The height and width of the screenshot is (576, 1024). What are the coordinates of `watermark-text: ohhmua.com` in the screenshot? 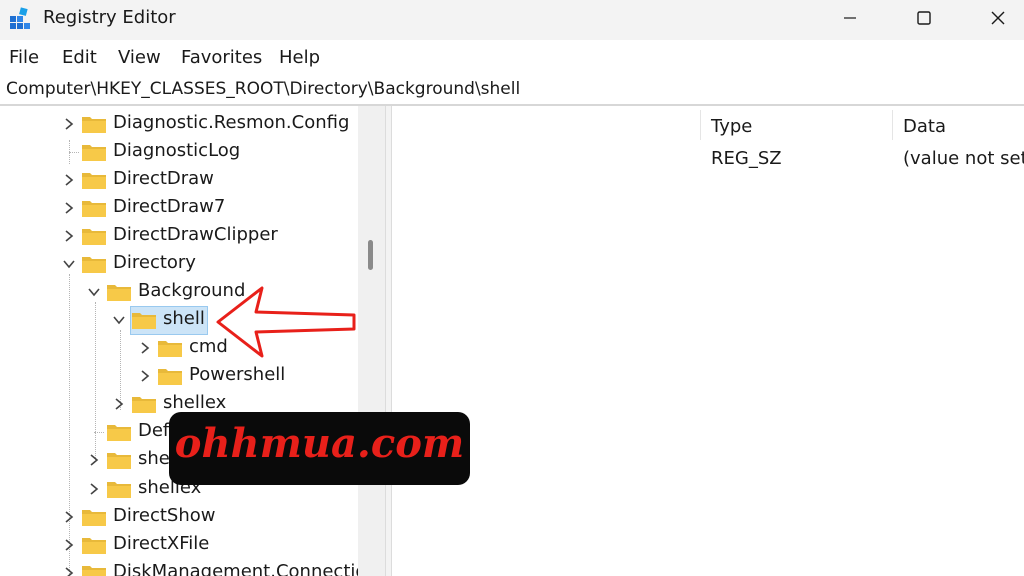 It's located at (319, 443).